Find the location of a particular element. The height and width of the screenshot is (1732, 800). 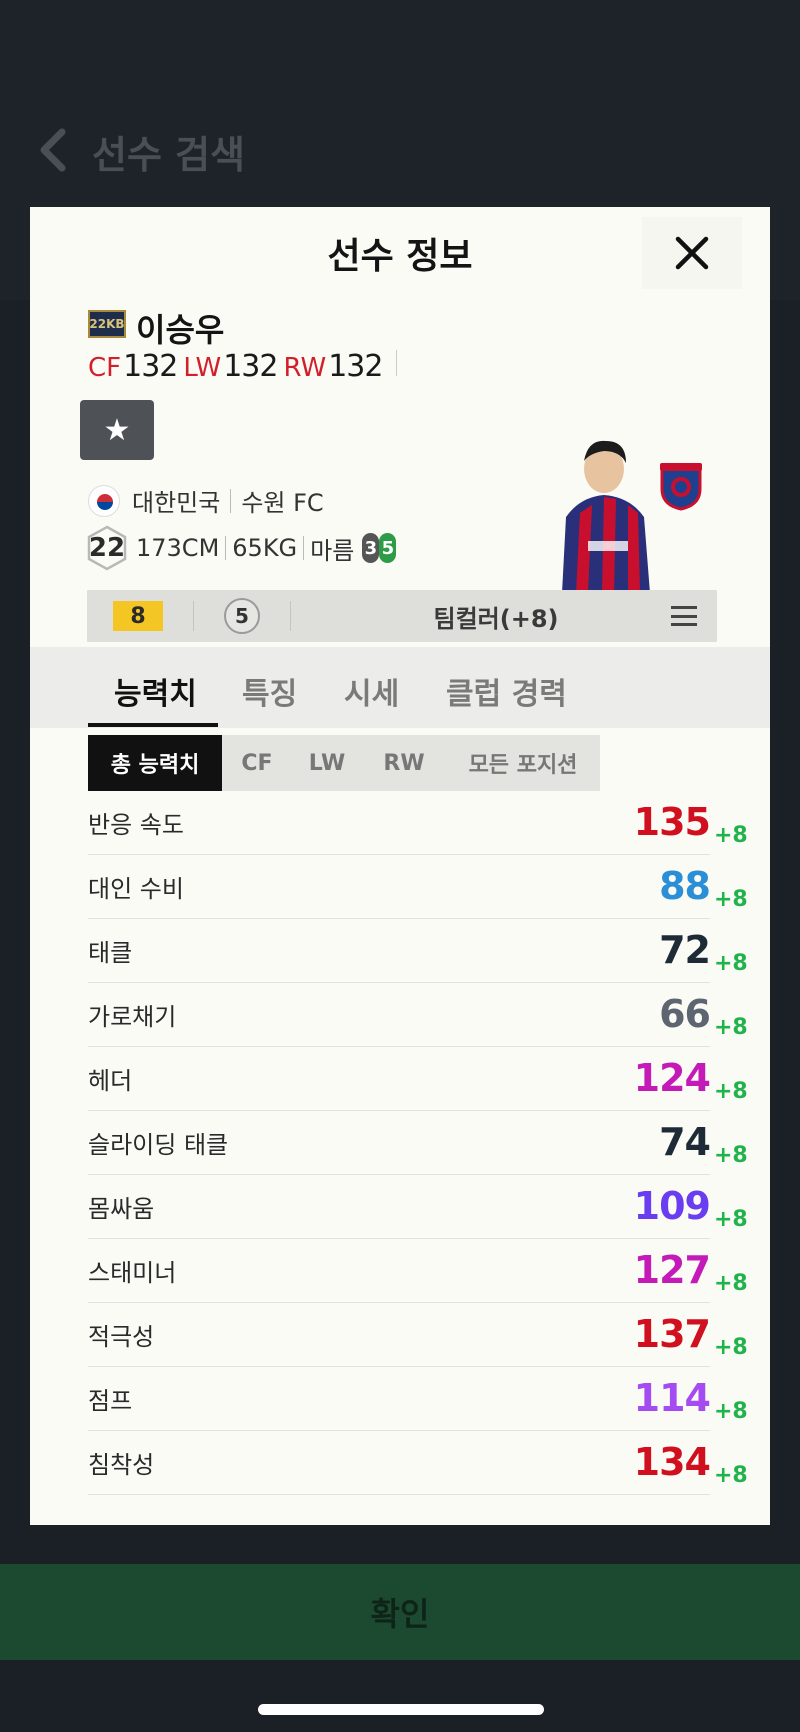

tab-stats: 능력치 is located at coordinates (155, 691).